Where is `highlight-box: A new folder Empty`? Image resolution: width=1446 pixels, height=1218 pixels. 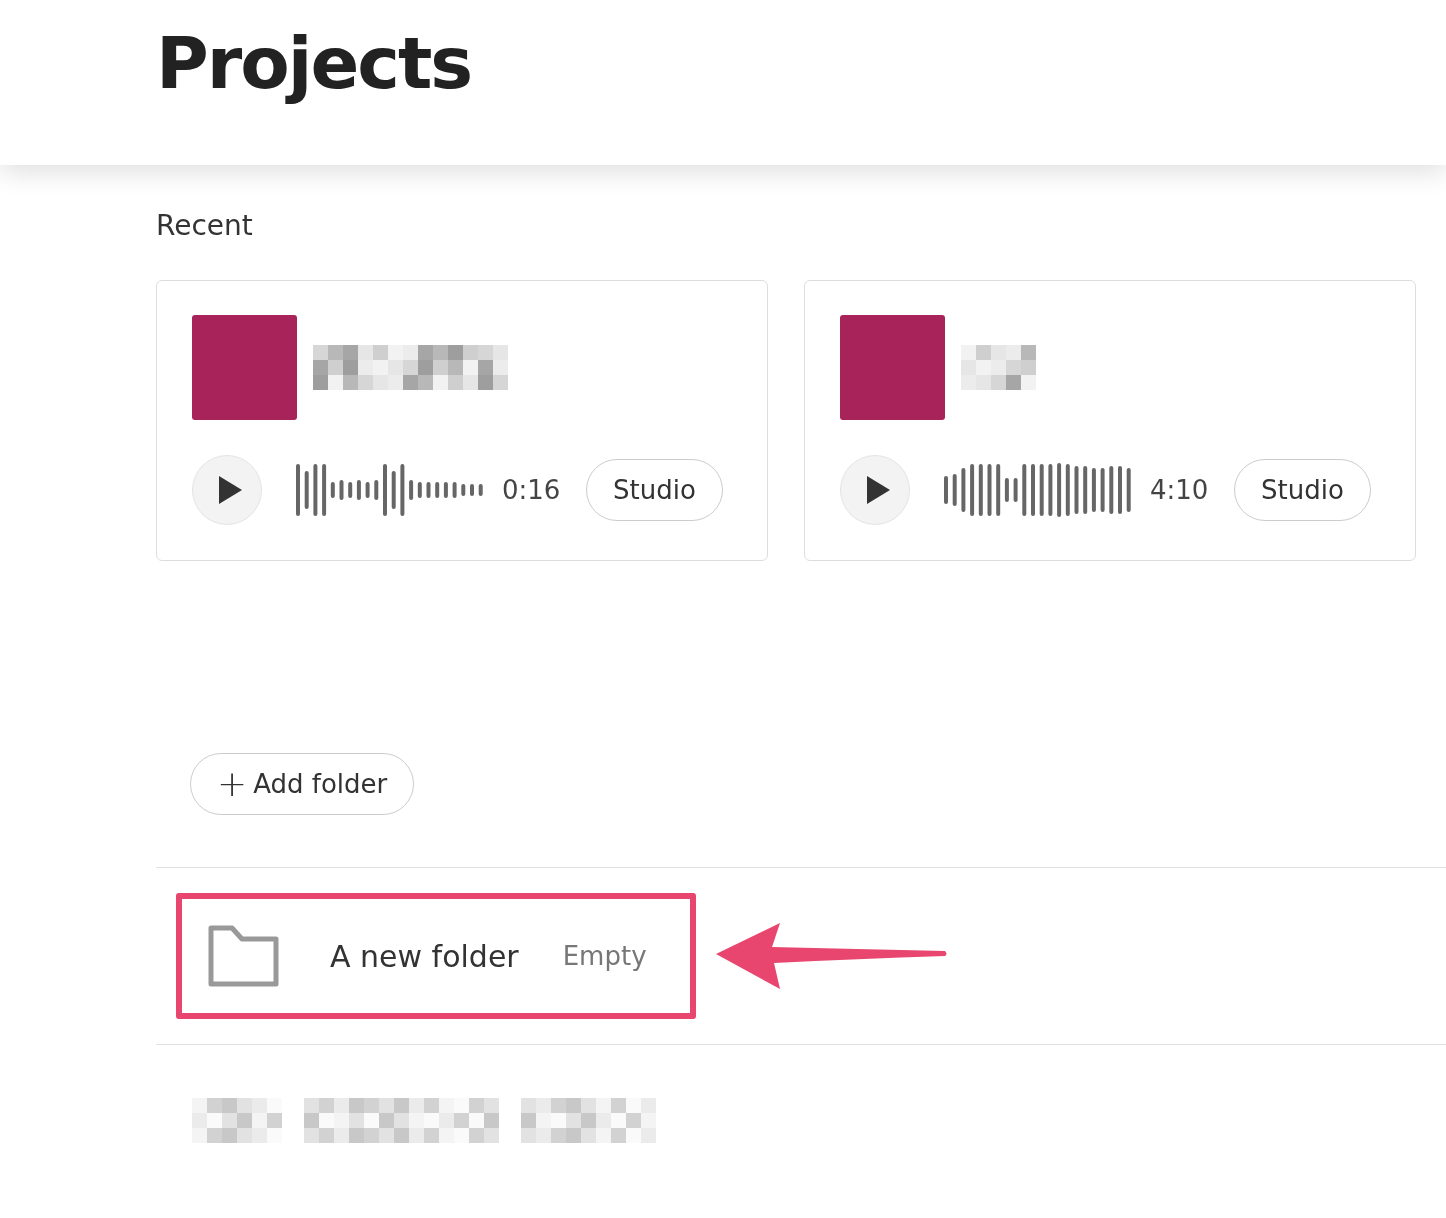
highlight-box: A new folder Empty is located at coordinates (436, 956).